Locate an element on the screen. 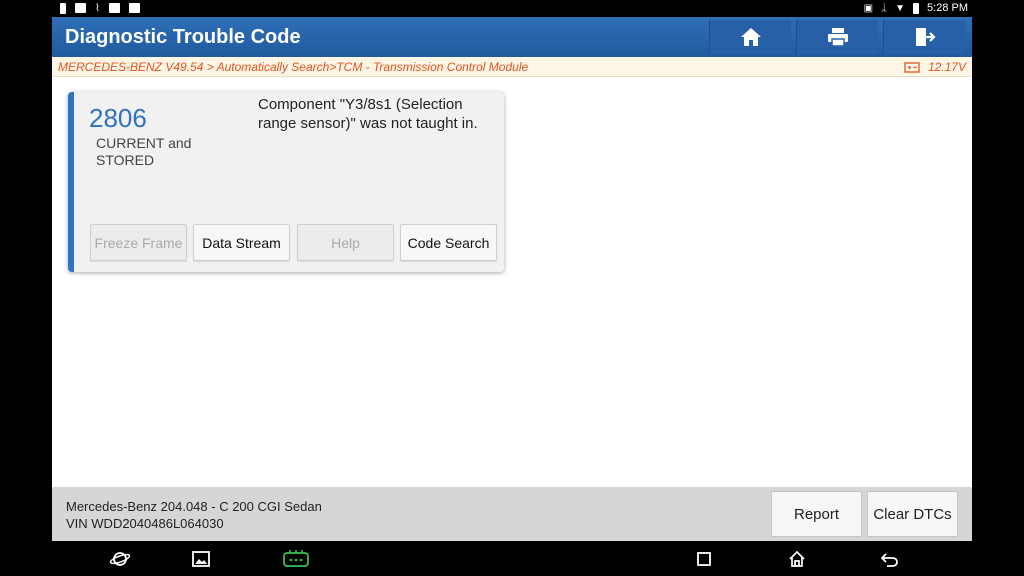 The width and height of the screenshot is (1024, 576). vci-nav-button is located at coordinates (296, 559).